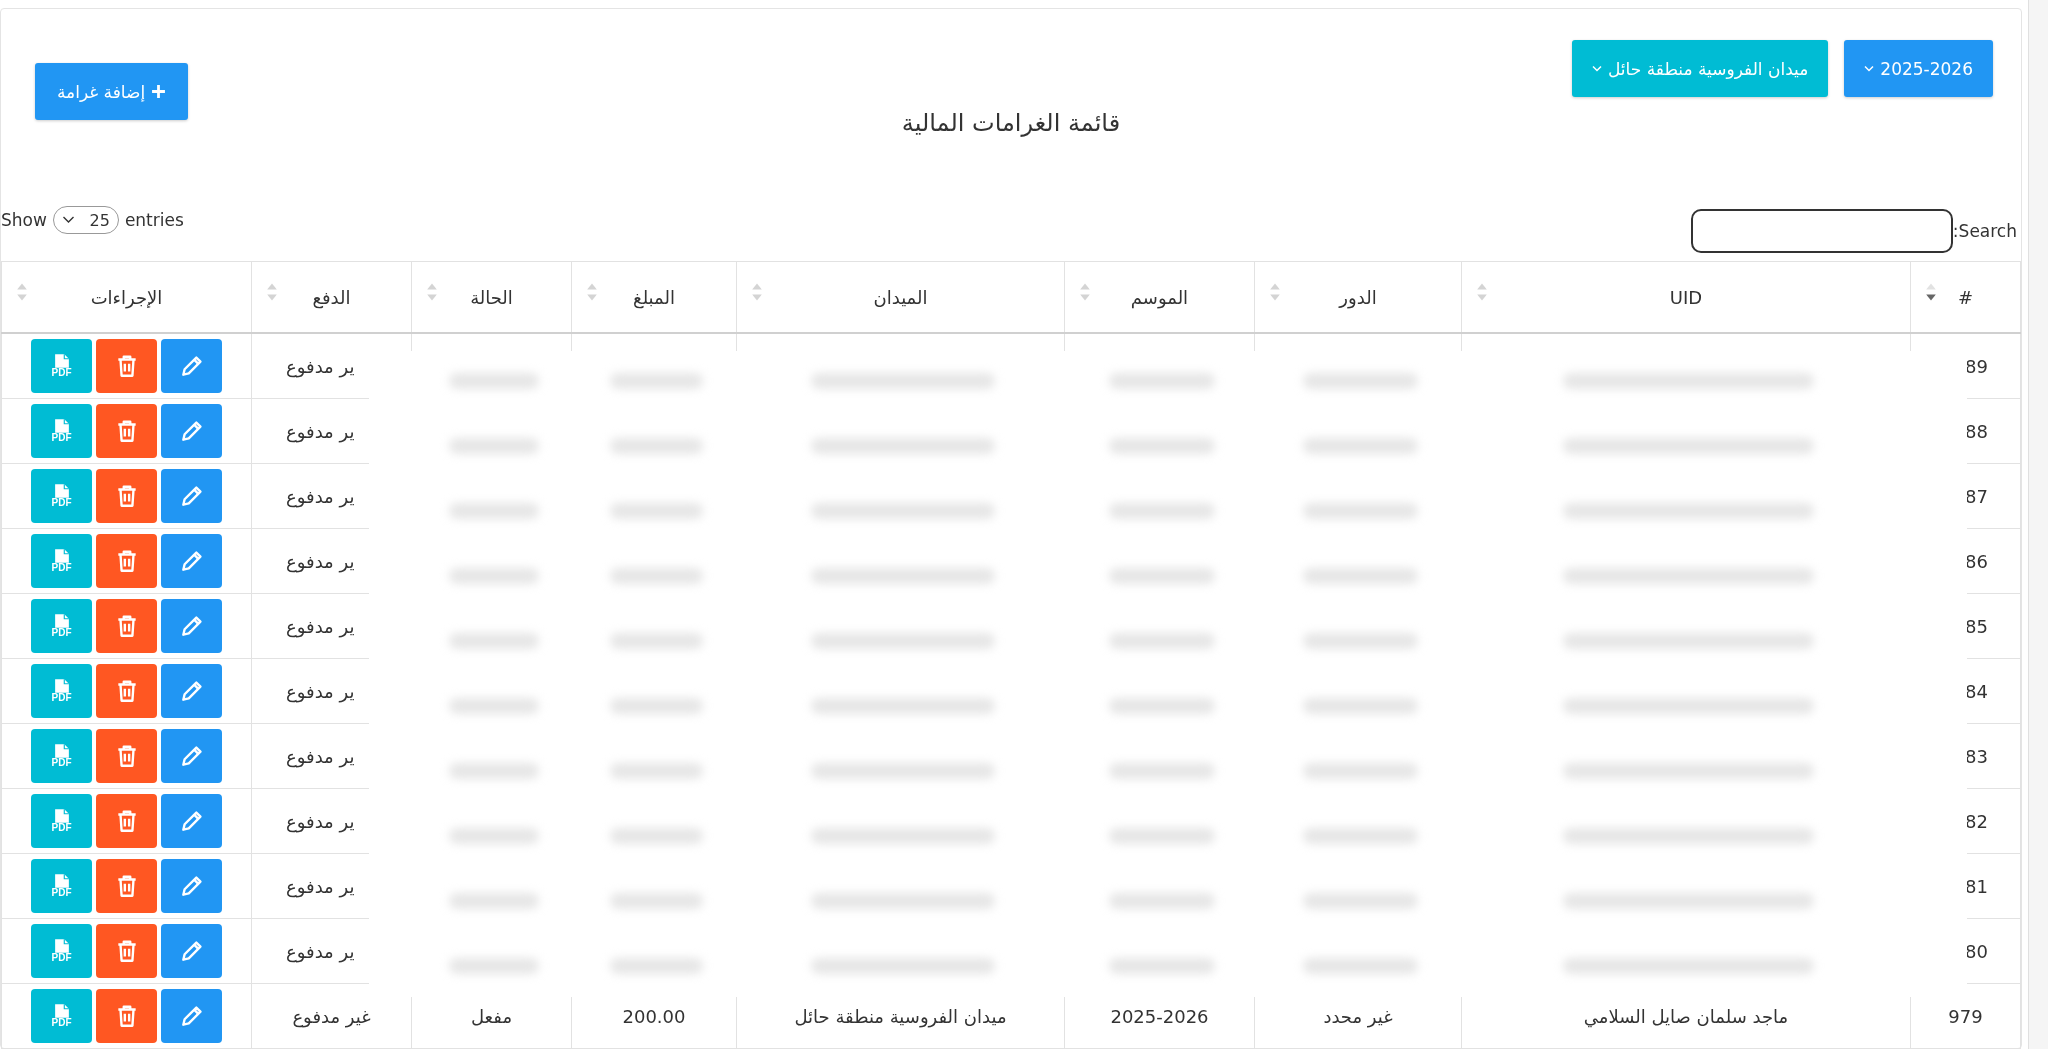 The image size is (2048, 1049). I want to click on column-header: الدور, so click(1358, 297).